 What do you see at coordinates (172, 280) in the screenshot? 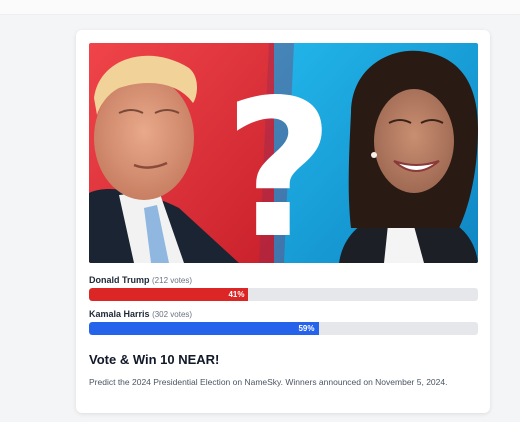
I see `vote-count: (212 votes)` at bounding box center [172, 280].